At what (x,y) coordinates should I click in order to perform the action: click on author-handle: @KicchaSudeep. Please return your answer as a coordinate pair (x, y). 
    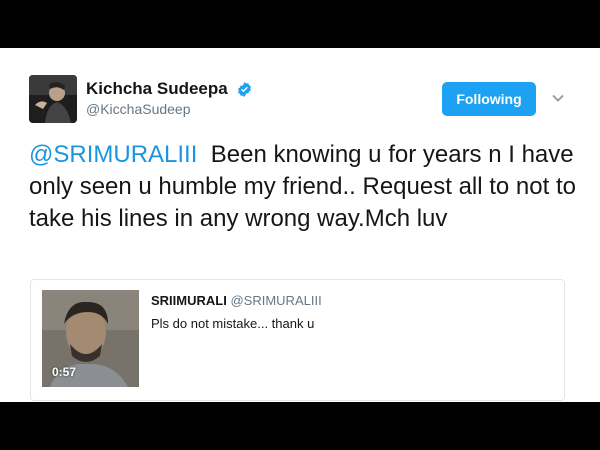
    Looking at the image, I should click on (169, 109).